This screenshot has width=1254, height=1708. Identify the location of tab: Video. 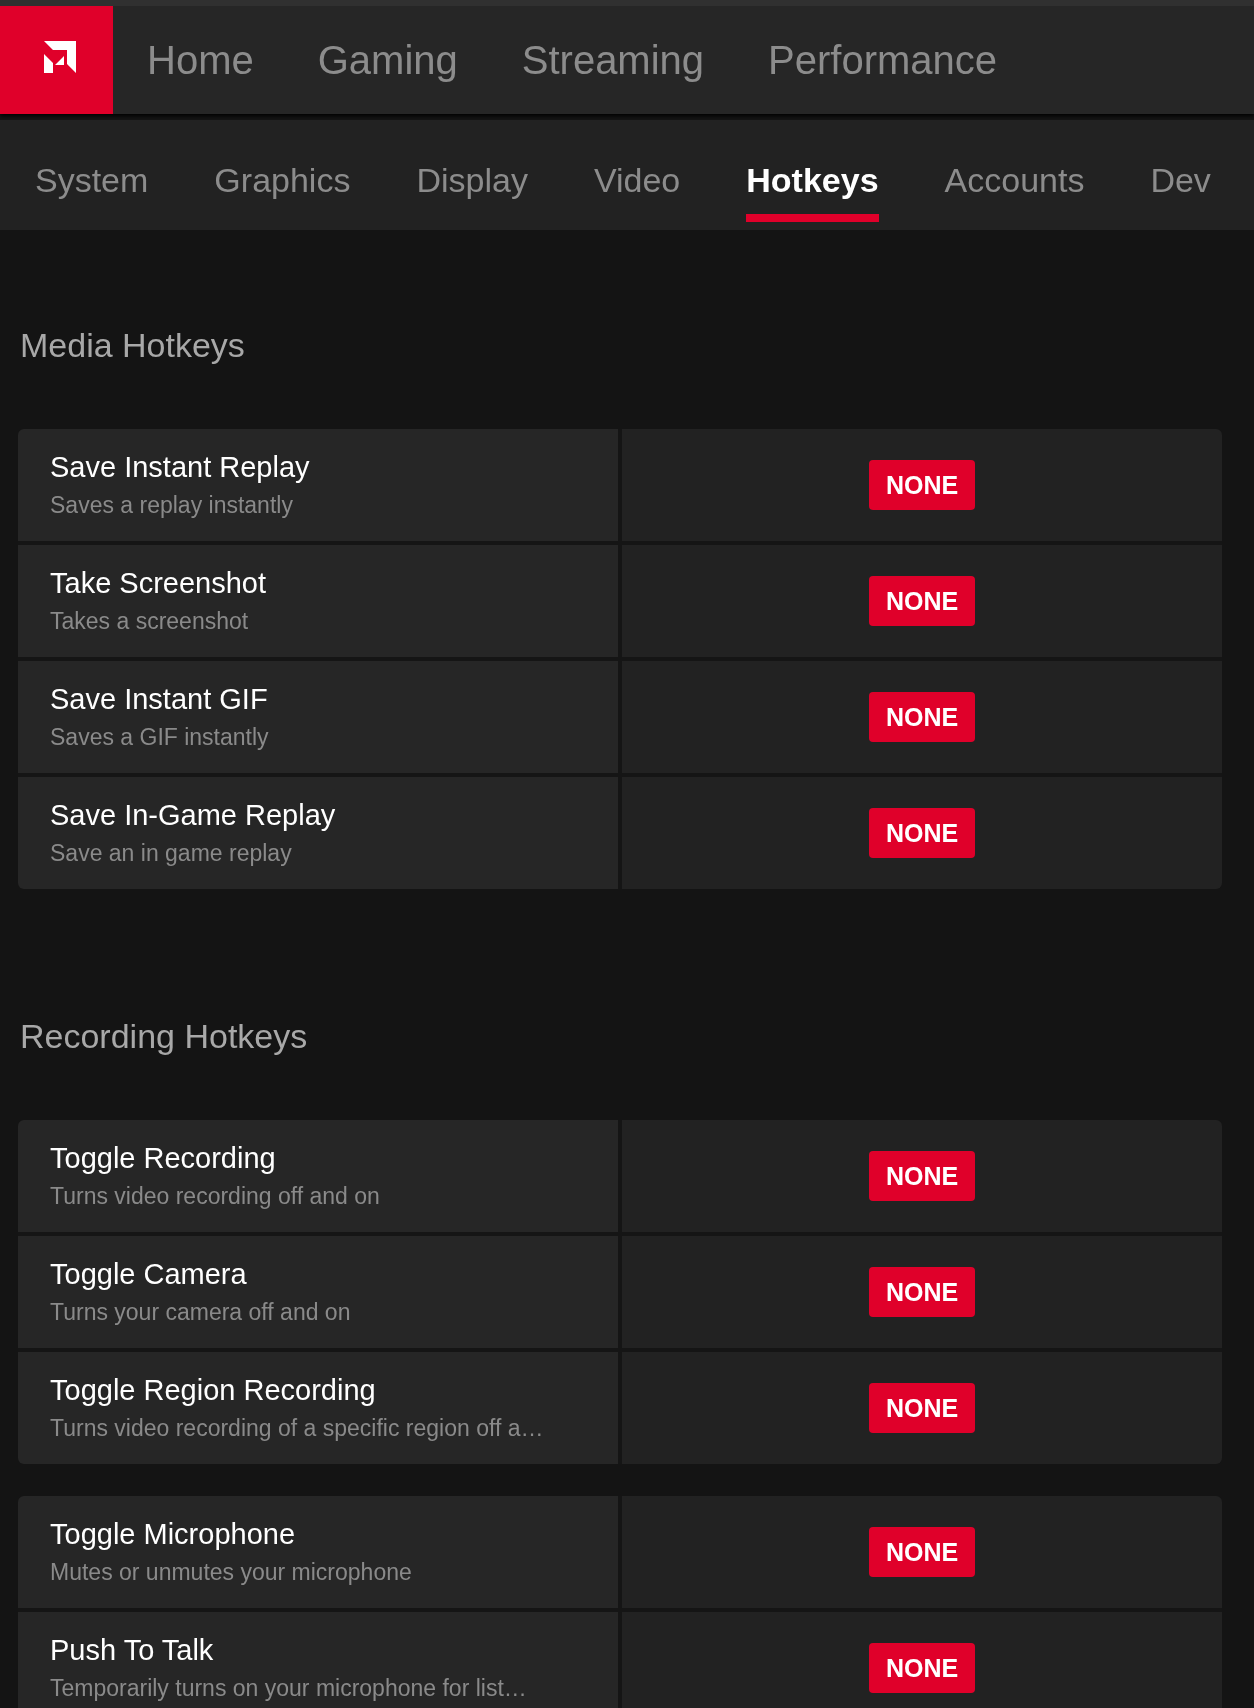
(637, 182).